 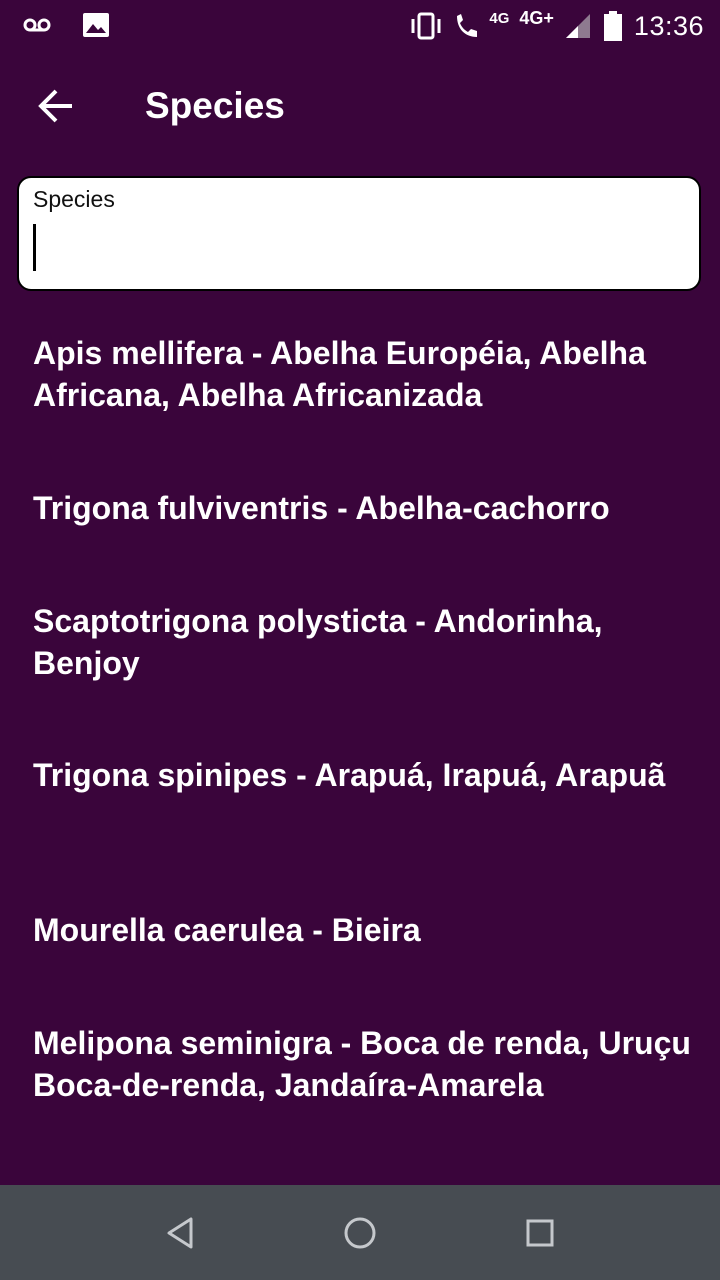 I want to click on list-item: Mourella caerulea - Bieira, so click(x=368, y=930).